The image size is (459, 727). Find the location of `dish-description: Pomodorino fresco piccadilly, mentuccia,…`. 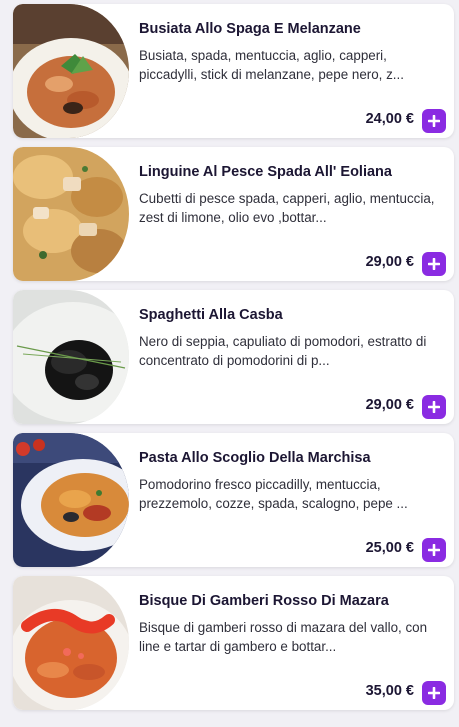

dish-description: Pomodorino fresco piccadilly, mentuccia,… is located at coordinates (273, 494).